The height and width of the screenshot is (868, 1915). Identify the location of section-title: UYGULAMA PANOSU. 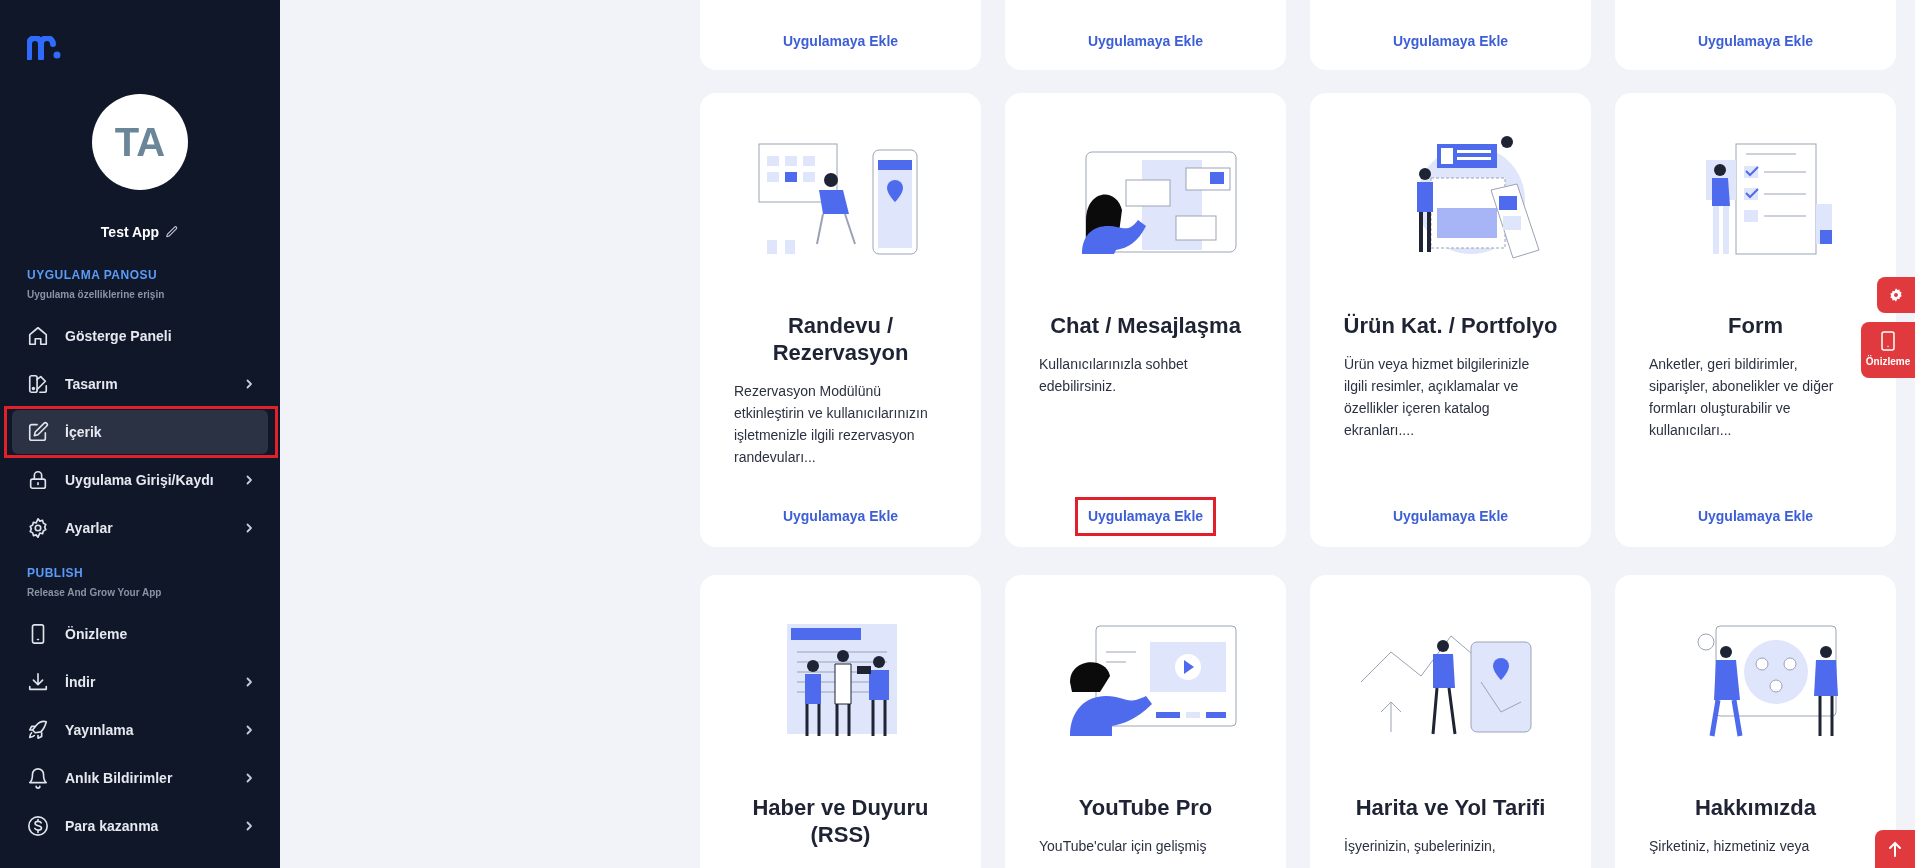
(92, 275).